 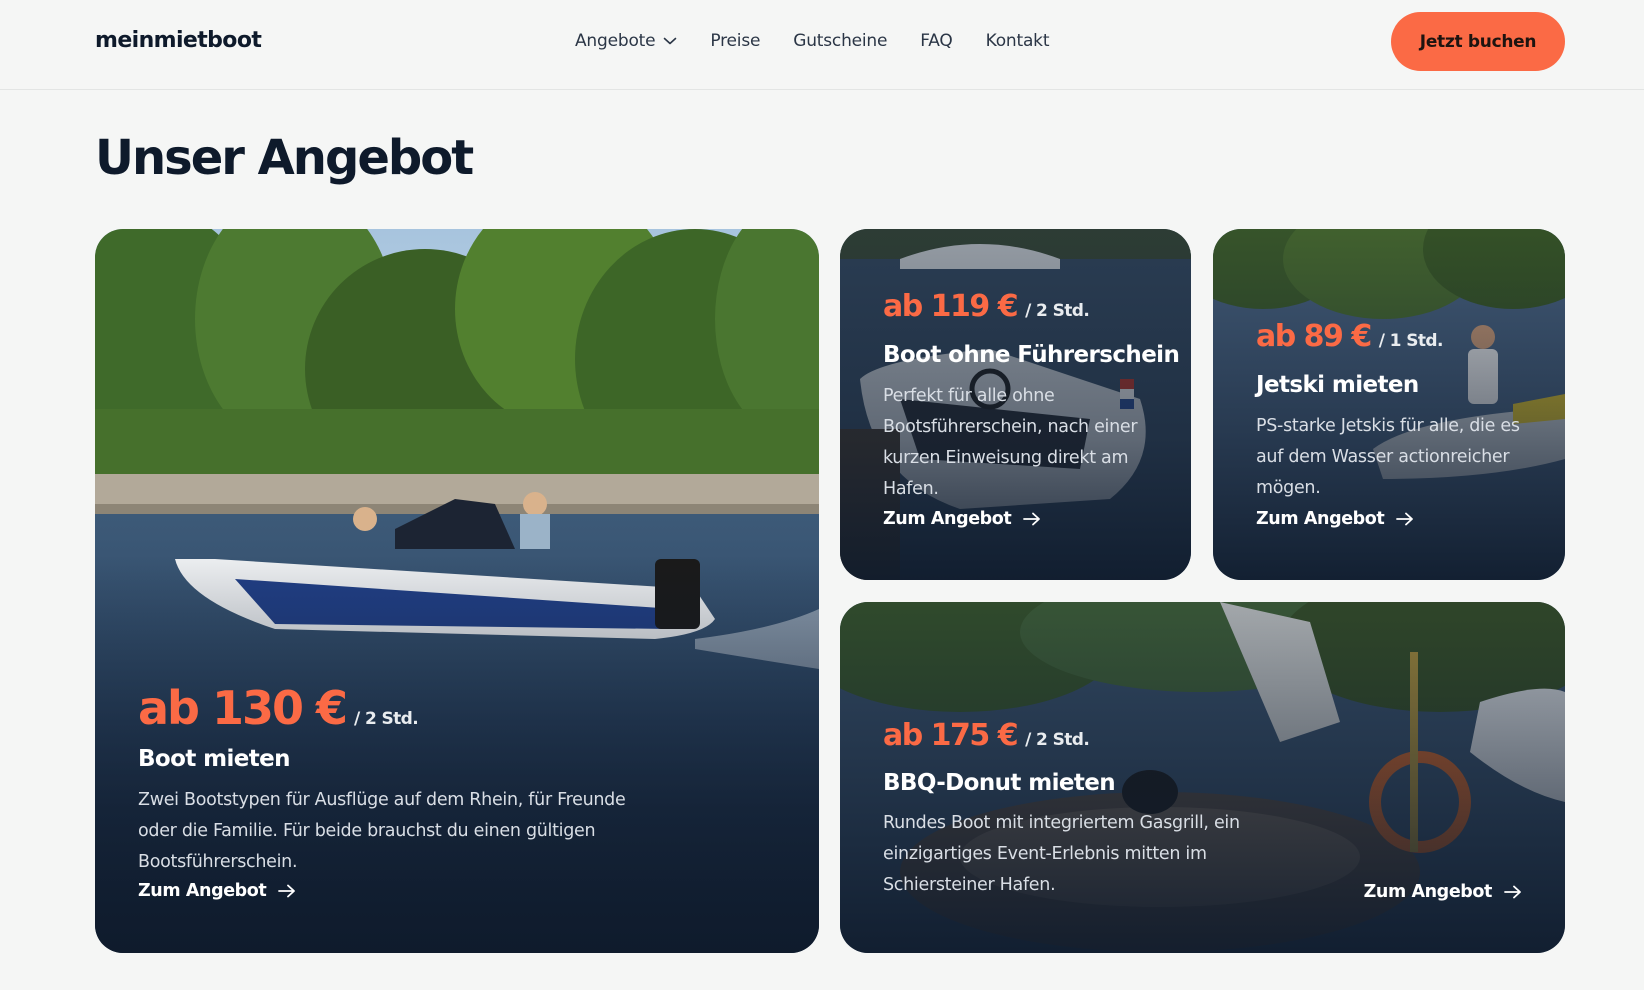 What do you see at coordinates (615, 41) in the screenshot?
I see `nav-item-label: Angebote` at bounding box center [615, 41].